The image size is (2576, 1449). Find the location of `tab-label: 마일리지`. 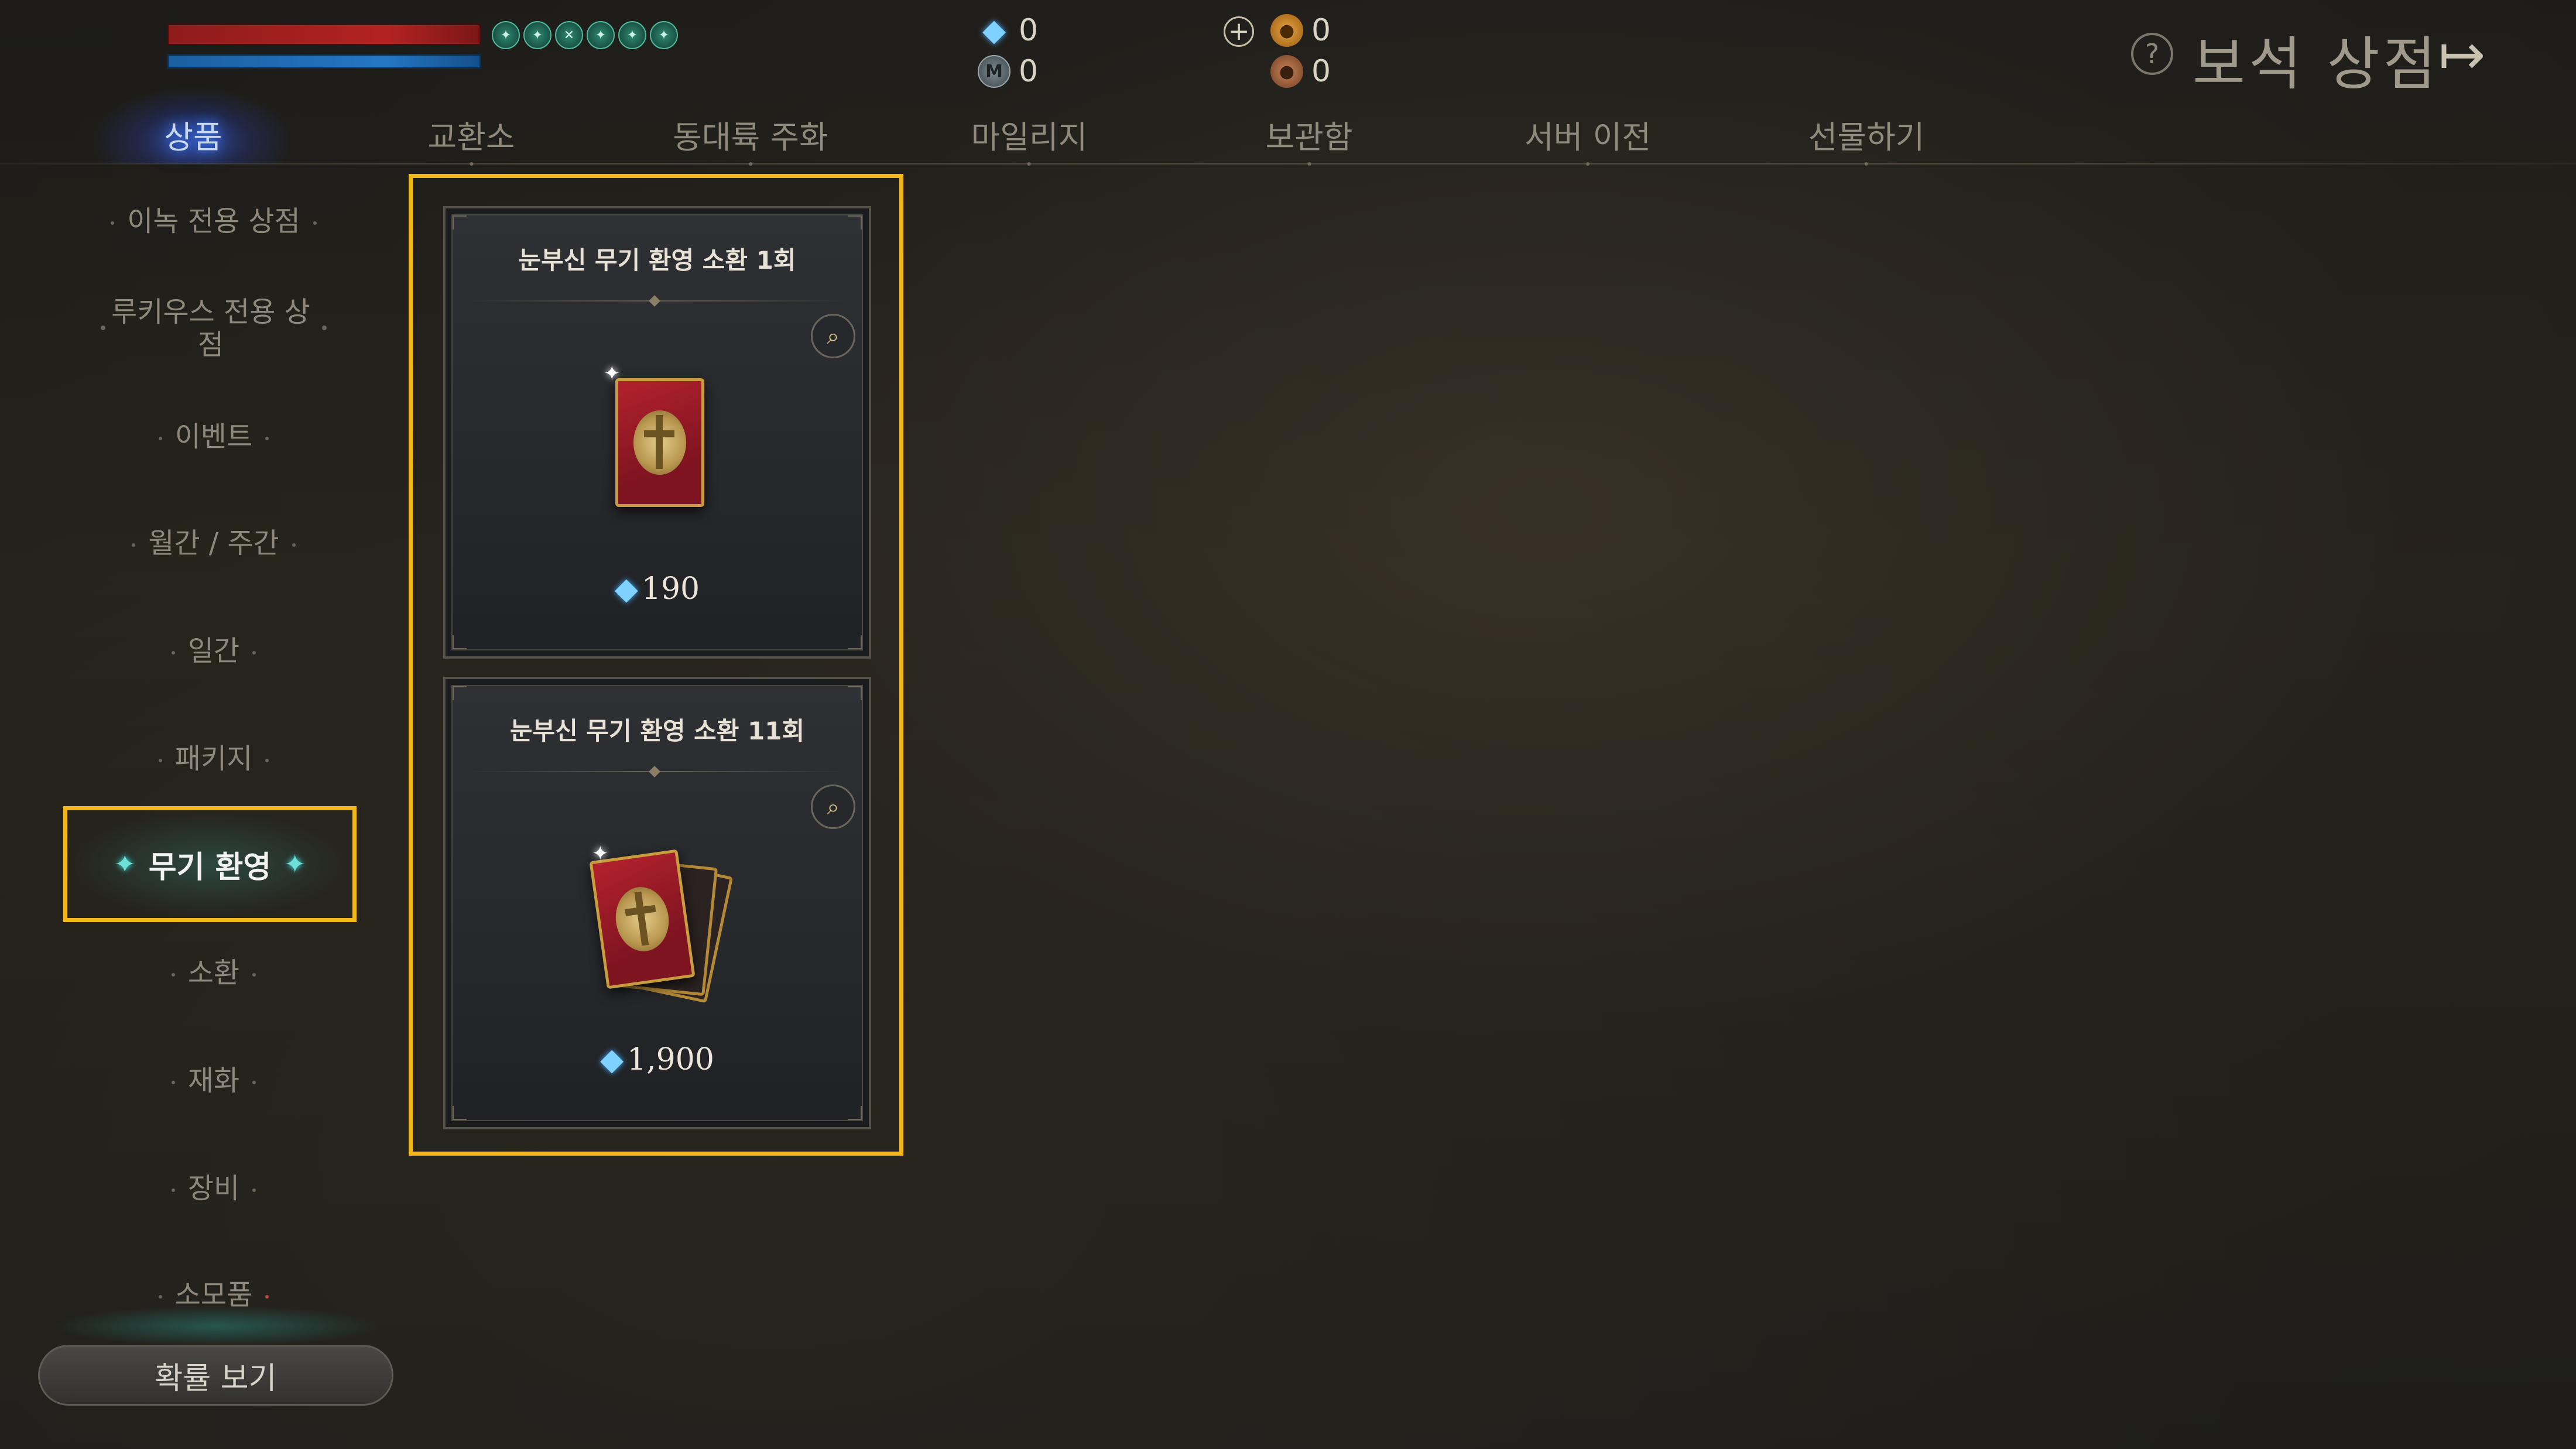

tab-label: 마일리지 is located at coordinates (1029, 137).